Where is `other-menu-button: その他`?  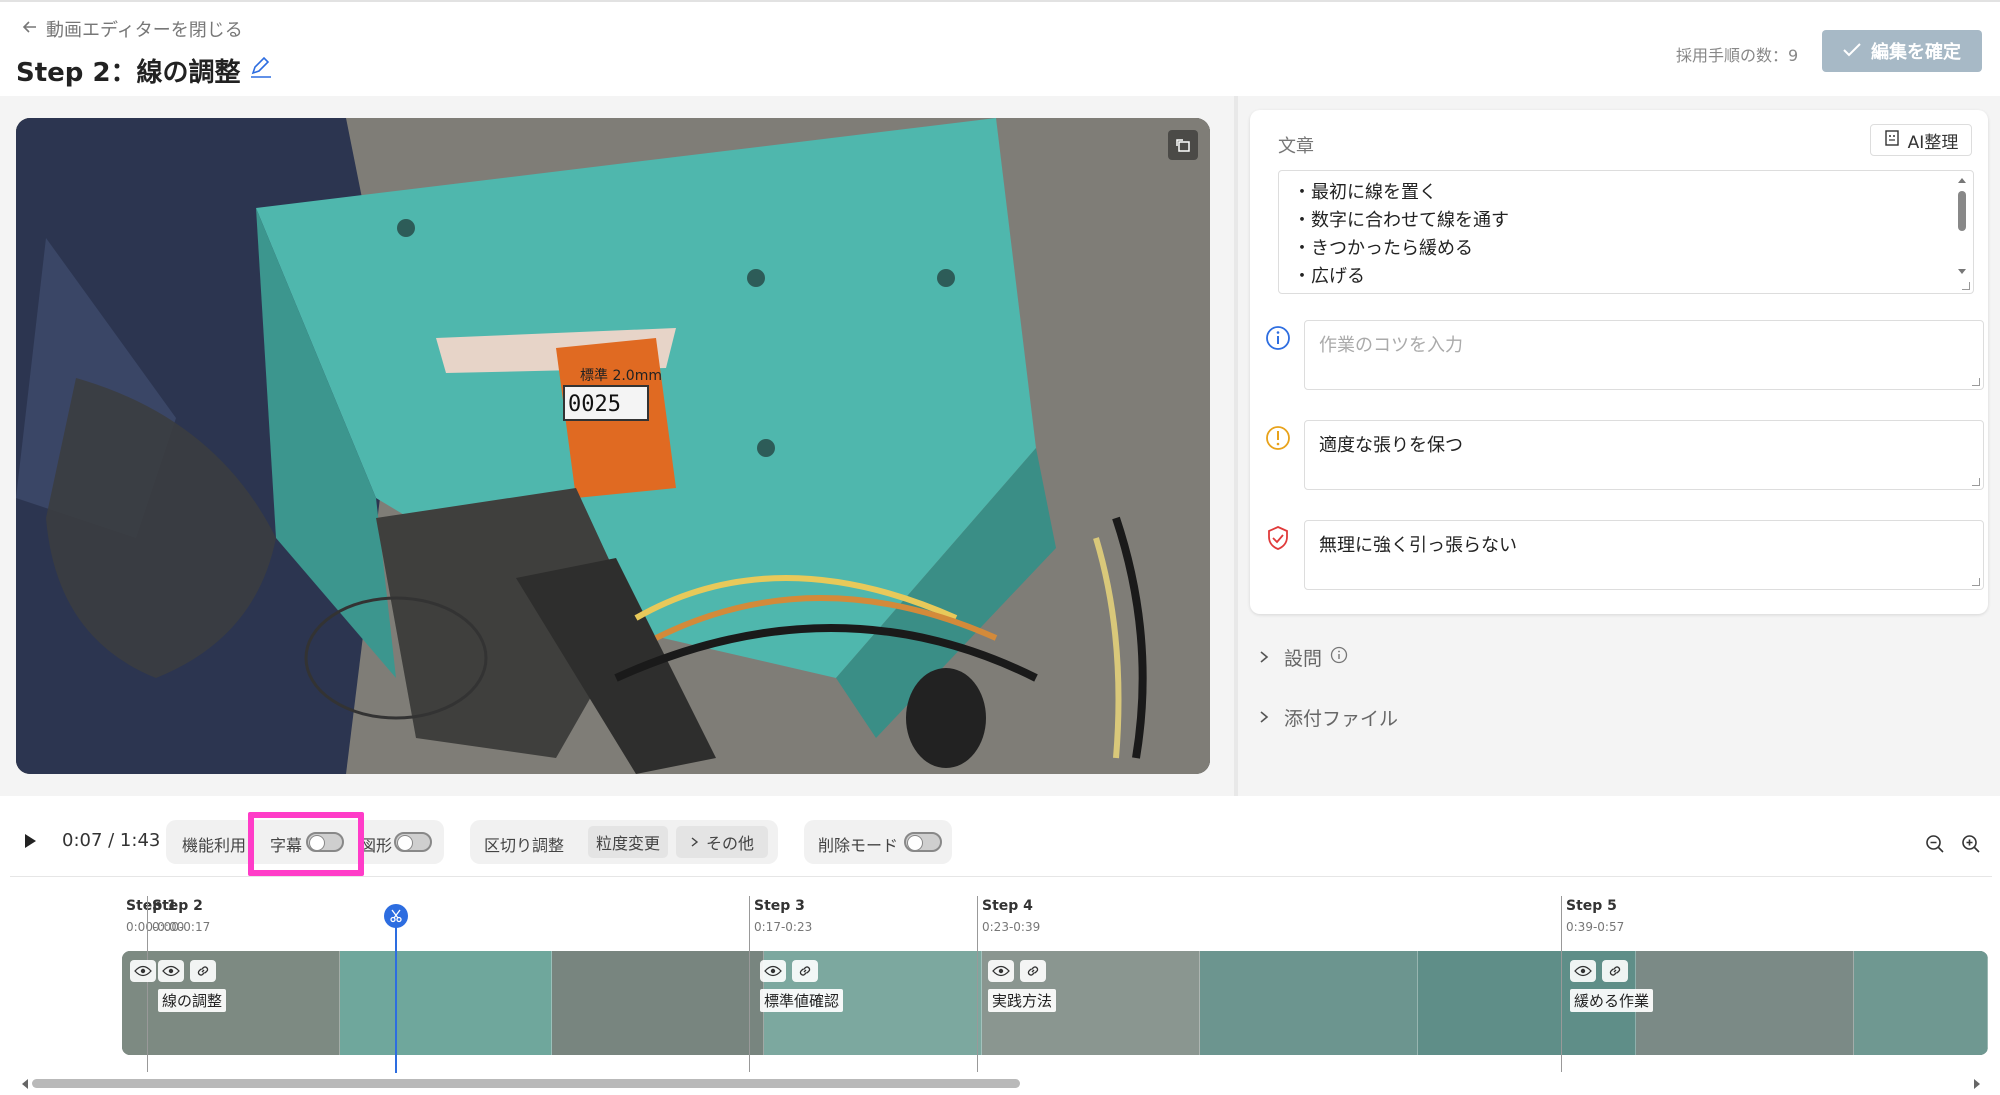
other-menu-button: その他 is located at coordinates (722, 842).